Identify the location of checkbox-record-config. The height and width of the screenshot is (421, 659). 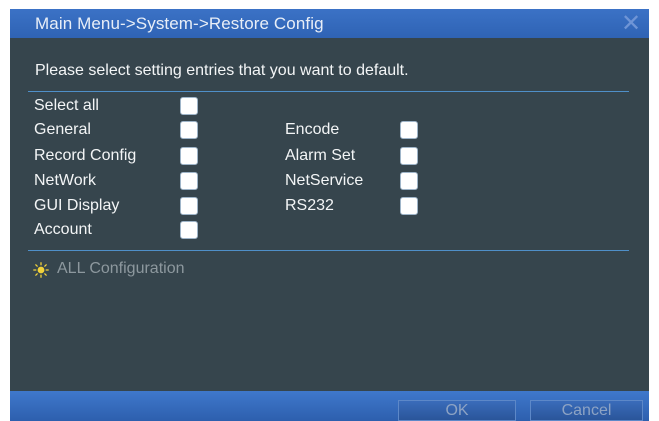
(189, 156).